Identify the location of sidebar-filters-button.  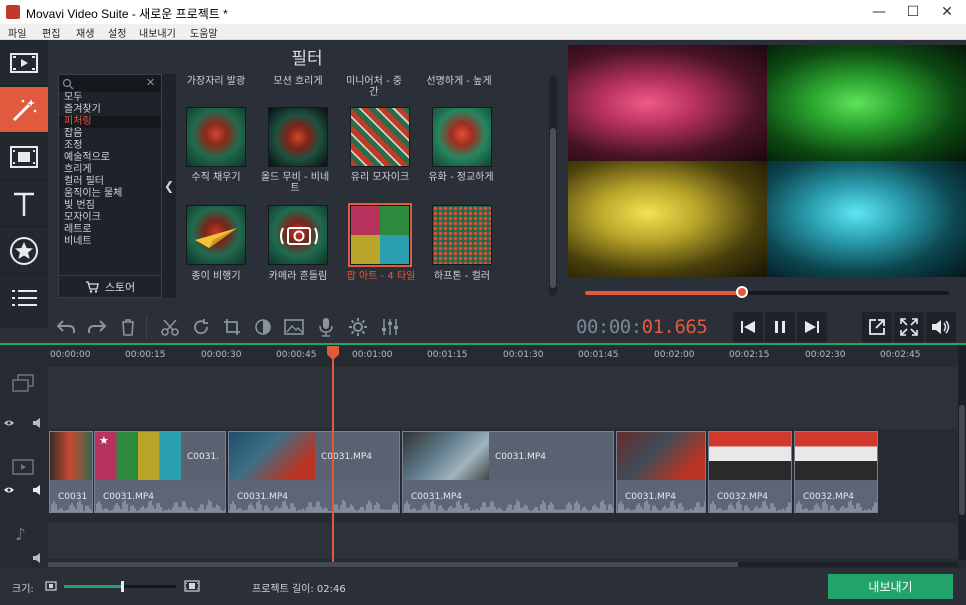
(24, 110).